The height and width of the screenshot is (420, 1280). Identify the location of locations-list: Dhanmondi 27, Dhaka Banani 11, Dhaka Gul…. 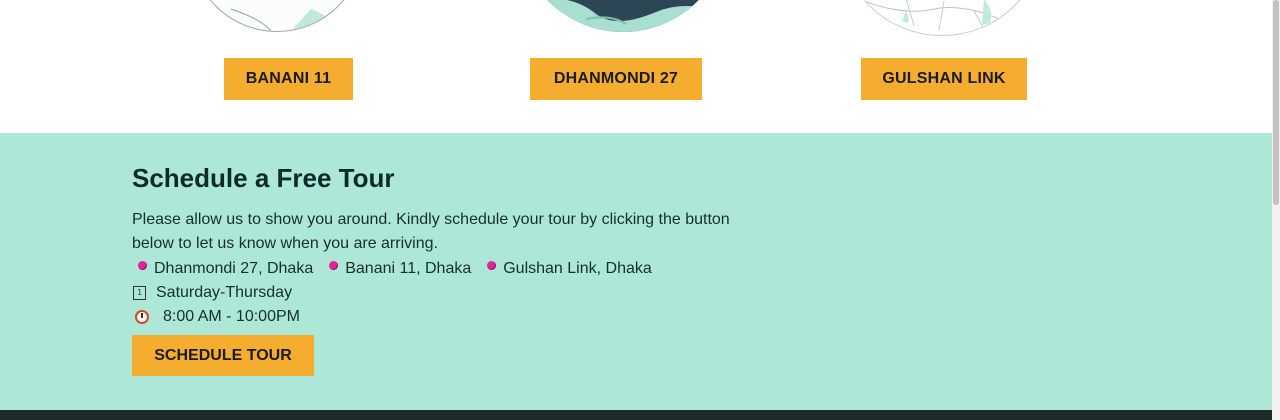
(397, 269).